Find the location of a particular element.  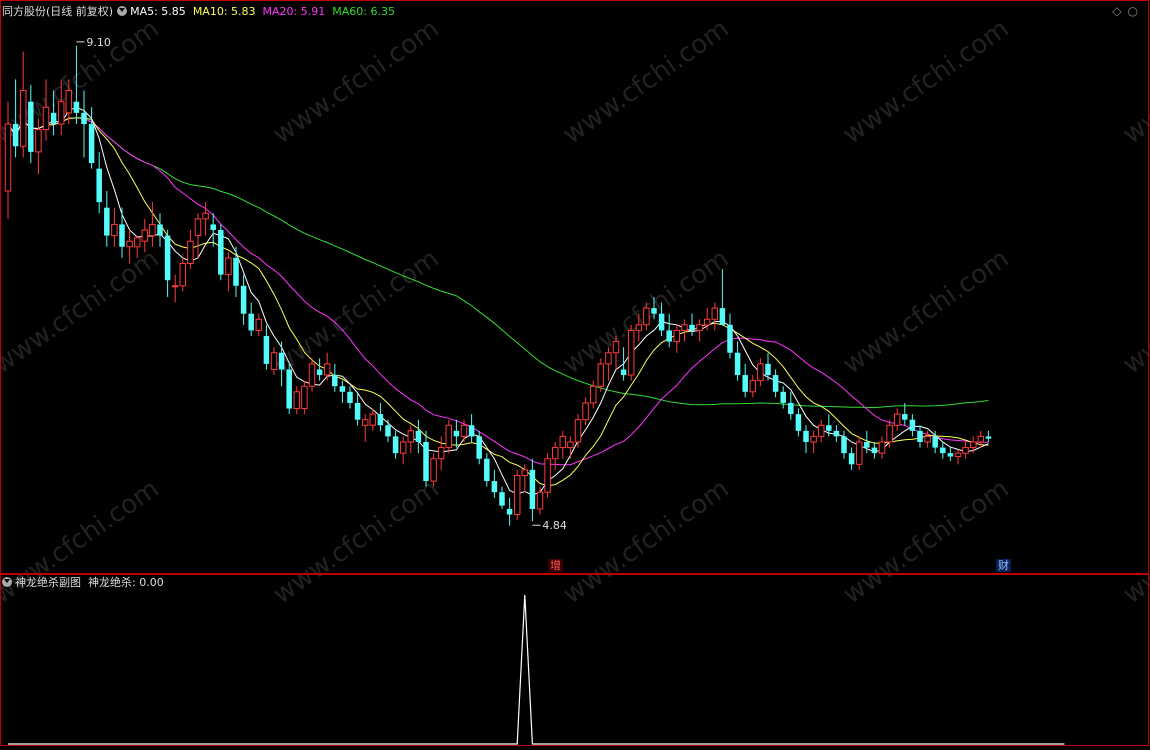

event-marker-zeng: 增 is located at coordinates (555, 565).